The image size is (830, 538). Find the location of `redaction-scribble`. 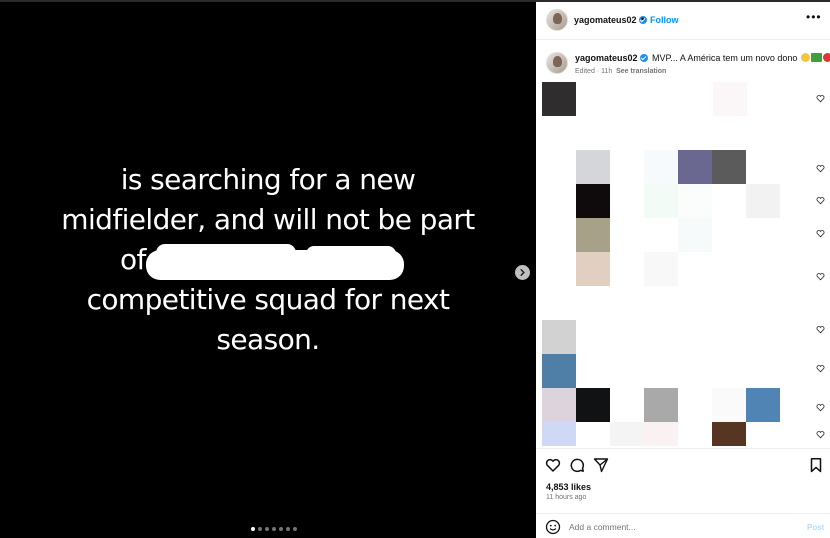

redaction-scribble is located at coordinates (275, 262).